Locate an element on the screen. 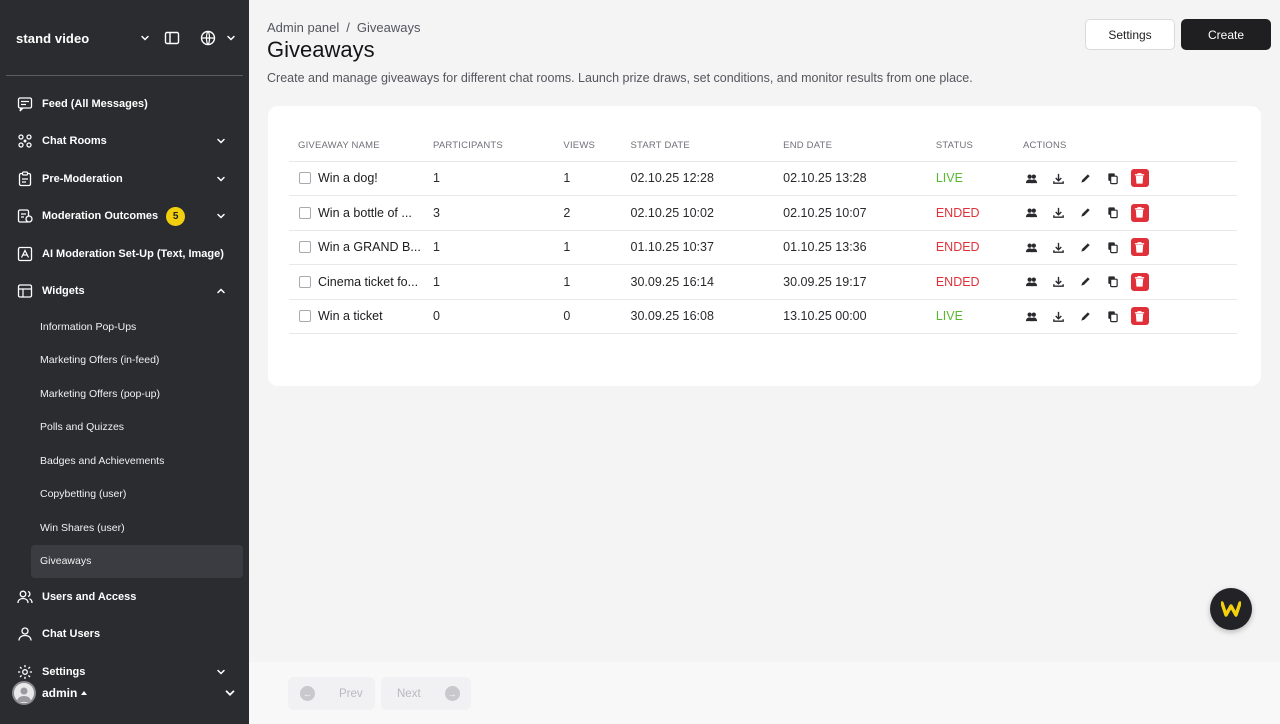  sidebar-subitem-badges: Badges and Achievements is located at coordinates (124, 461).